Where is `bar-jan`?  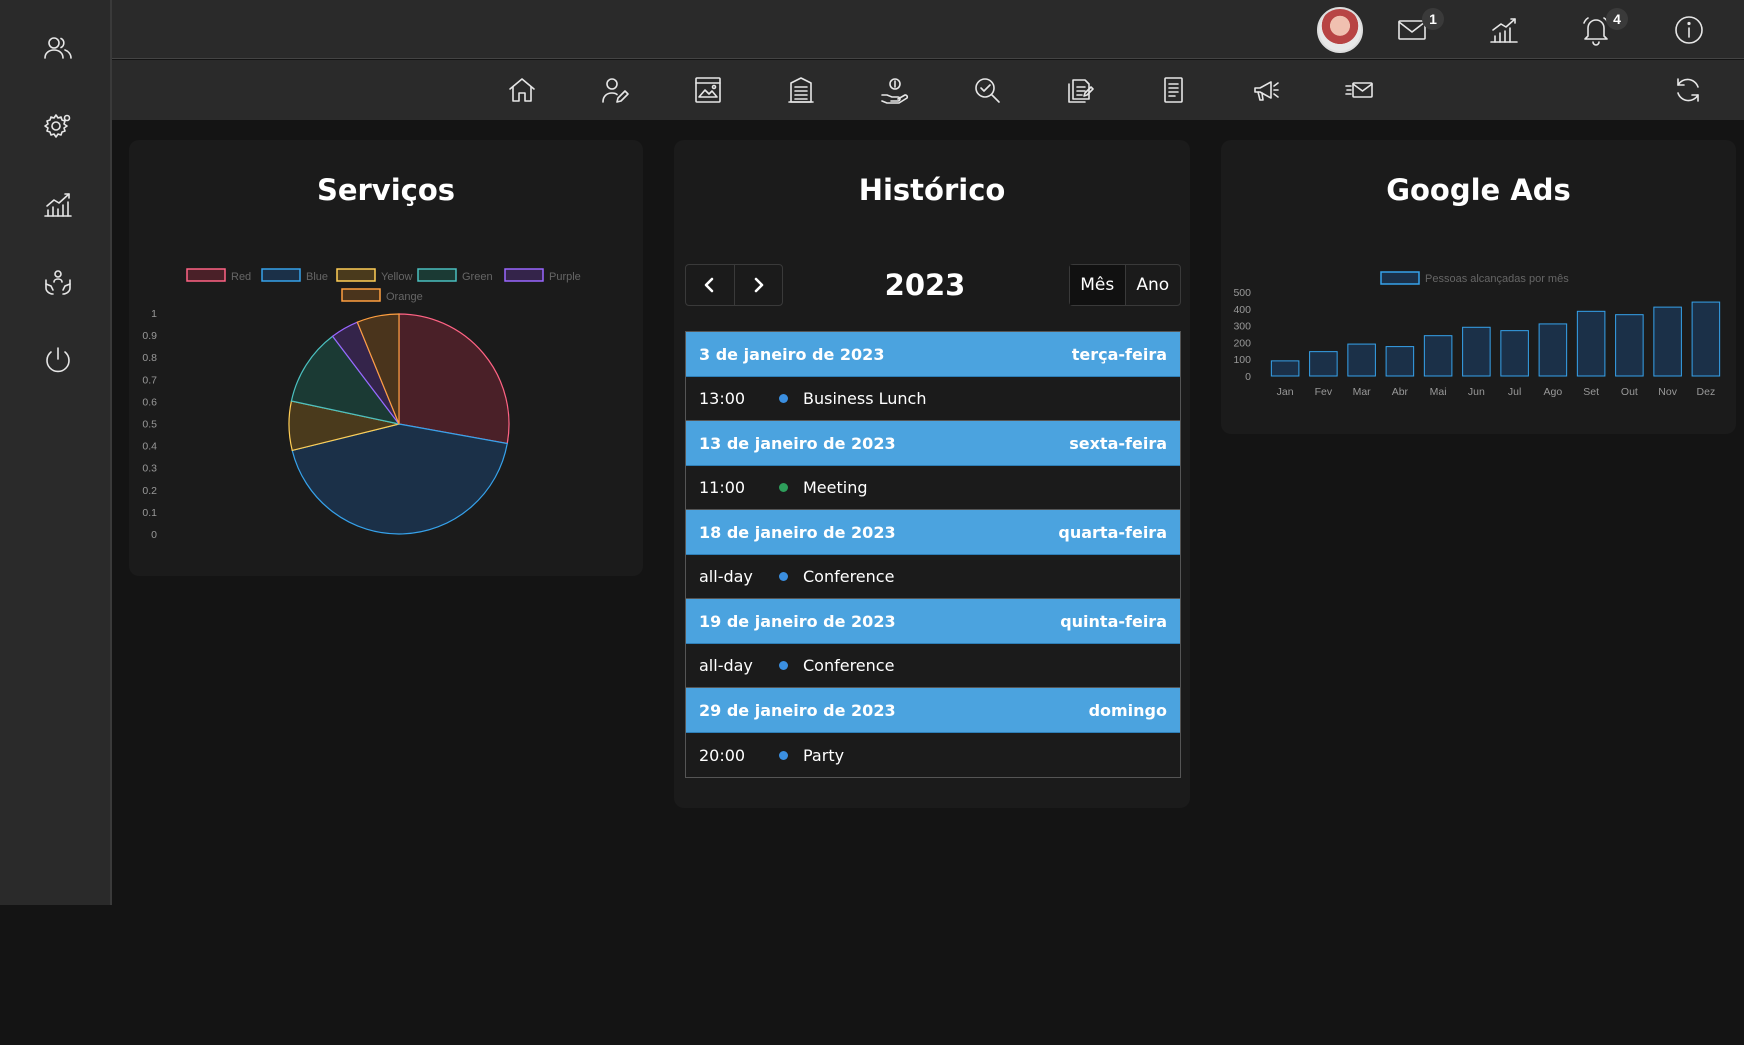 bar-jan is located at coordinates (1285, 368).